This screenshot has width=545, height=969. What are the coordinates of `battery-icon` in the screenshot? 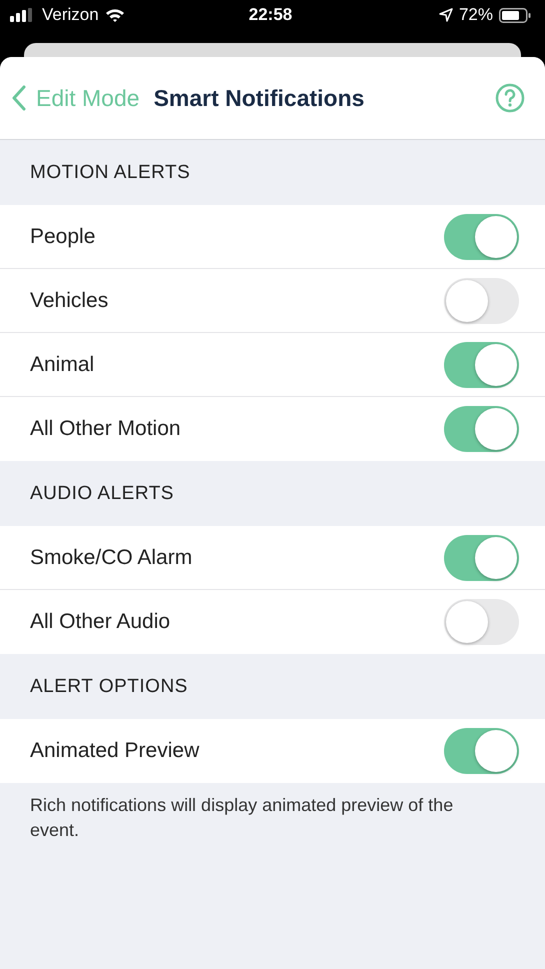 It's located at (514, 15).